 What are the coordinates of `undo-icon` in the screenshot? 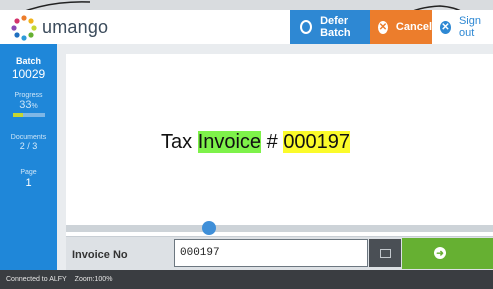 It's located at (306, 27).